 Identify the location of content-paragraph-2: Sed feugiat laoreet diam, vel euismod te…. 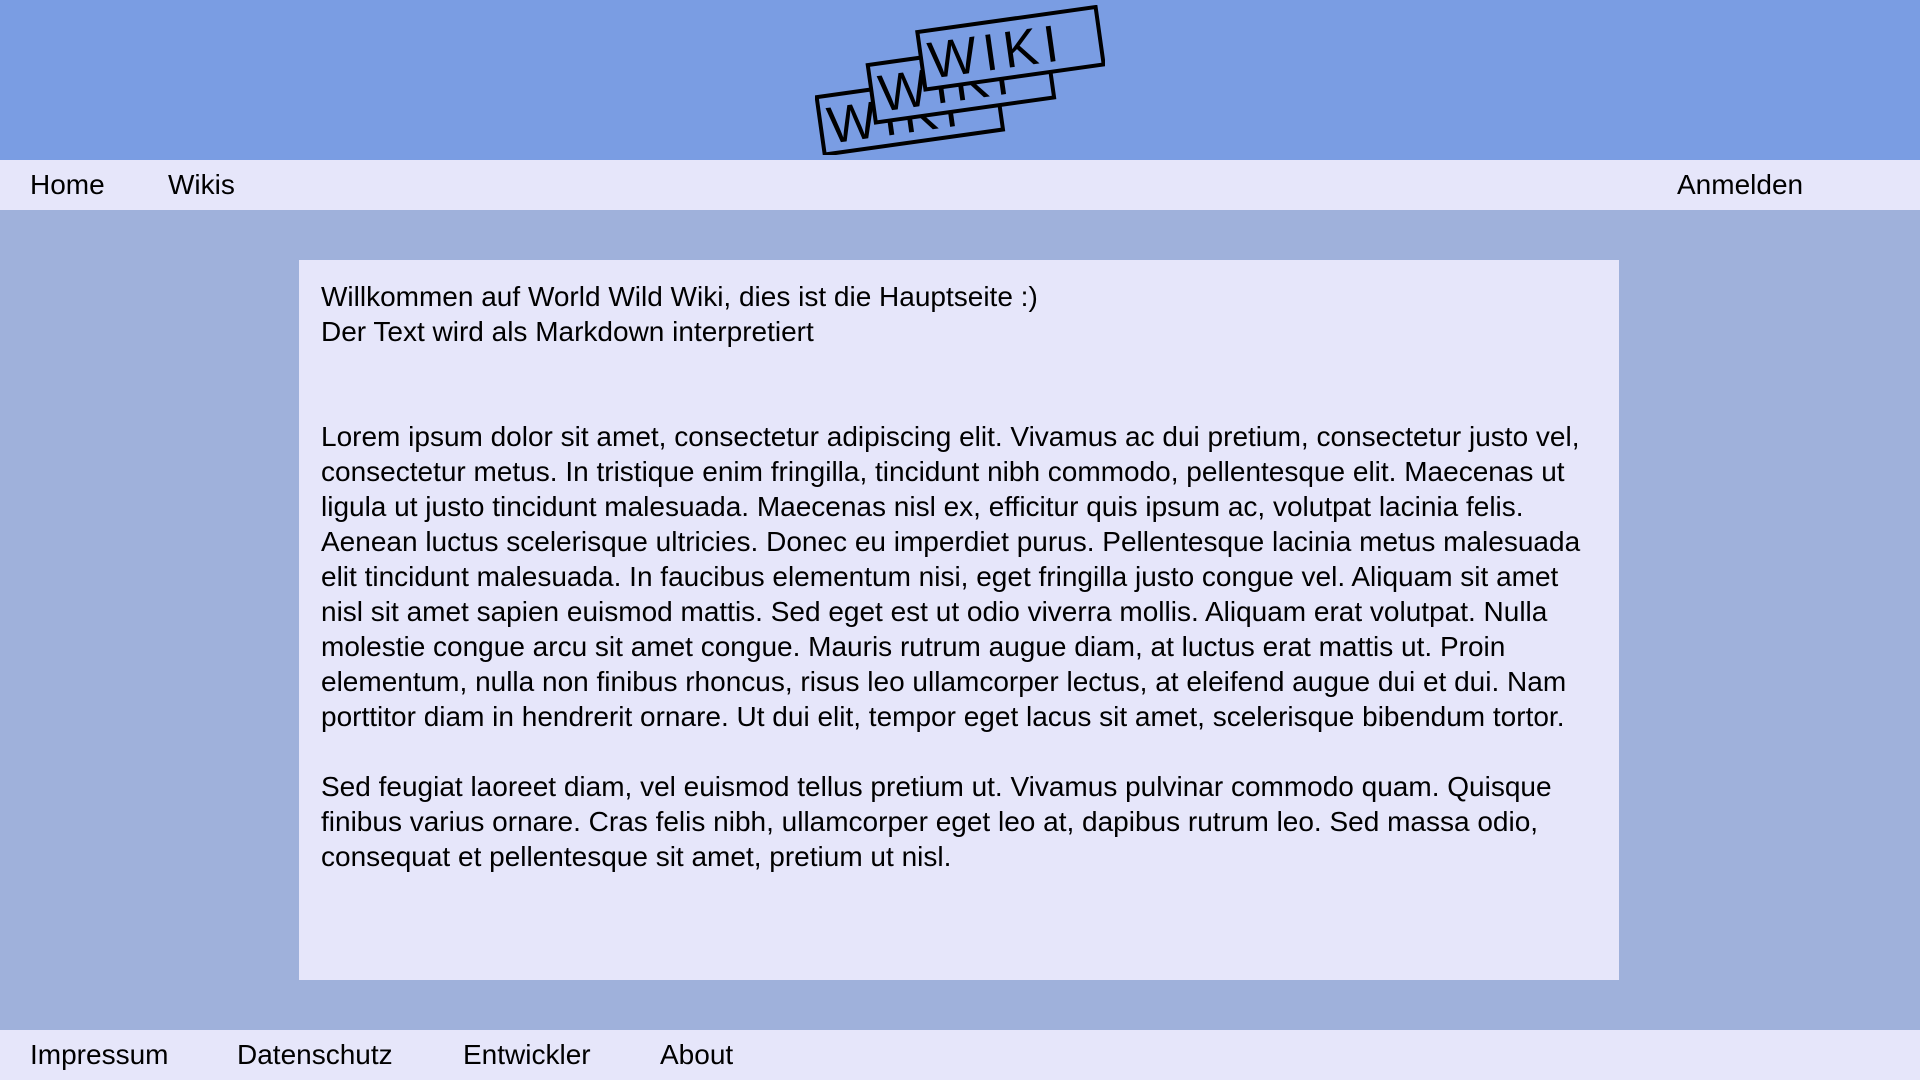
(936, 821).